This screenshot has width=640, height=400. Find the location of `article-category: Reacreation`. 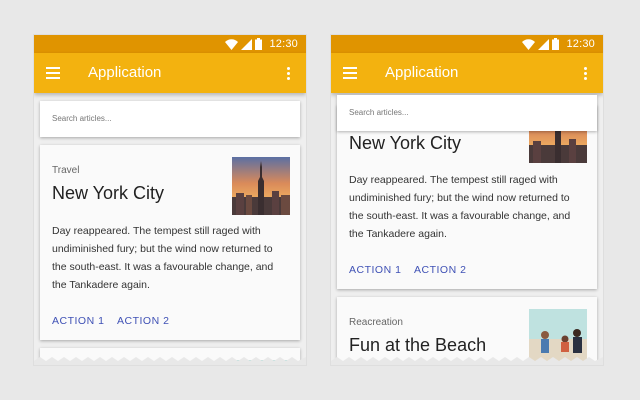

article-category: Reacreation is located at coordinates (376, 322).